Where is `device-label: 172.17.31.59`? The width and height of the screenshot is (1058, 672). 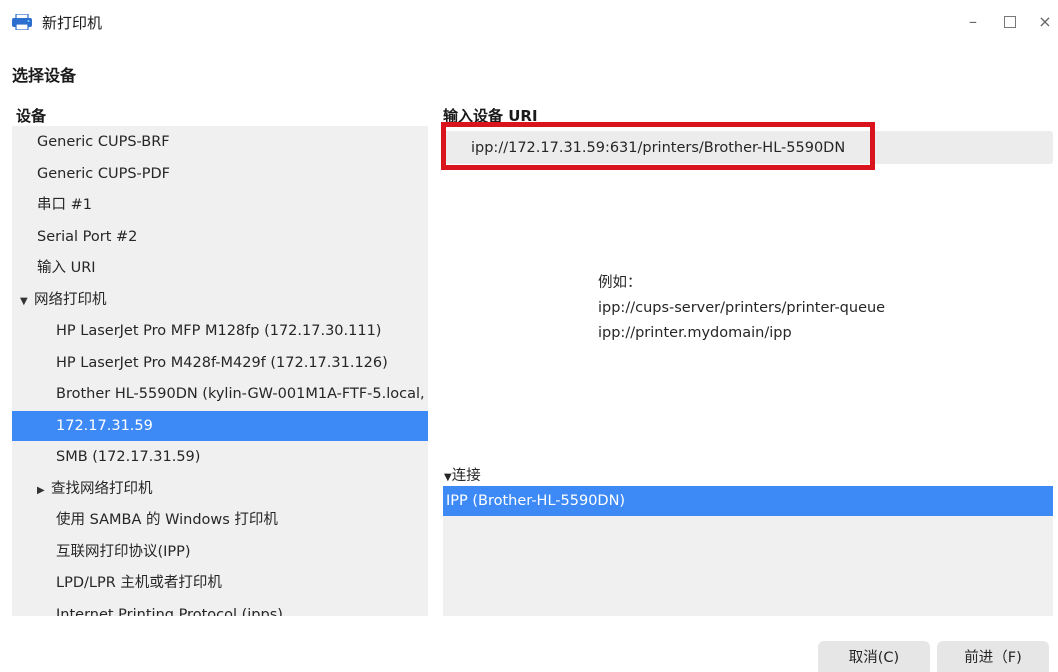 device-label: 172.17.31.59 is located at coordinates (104, 425).